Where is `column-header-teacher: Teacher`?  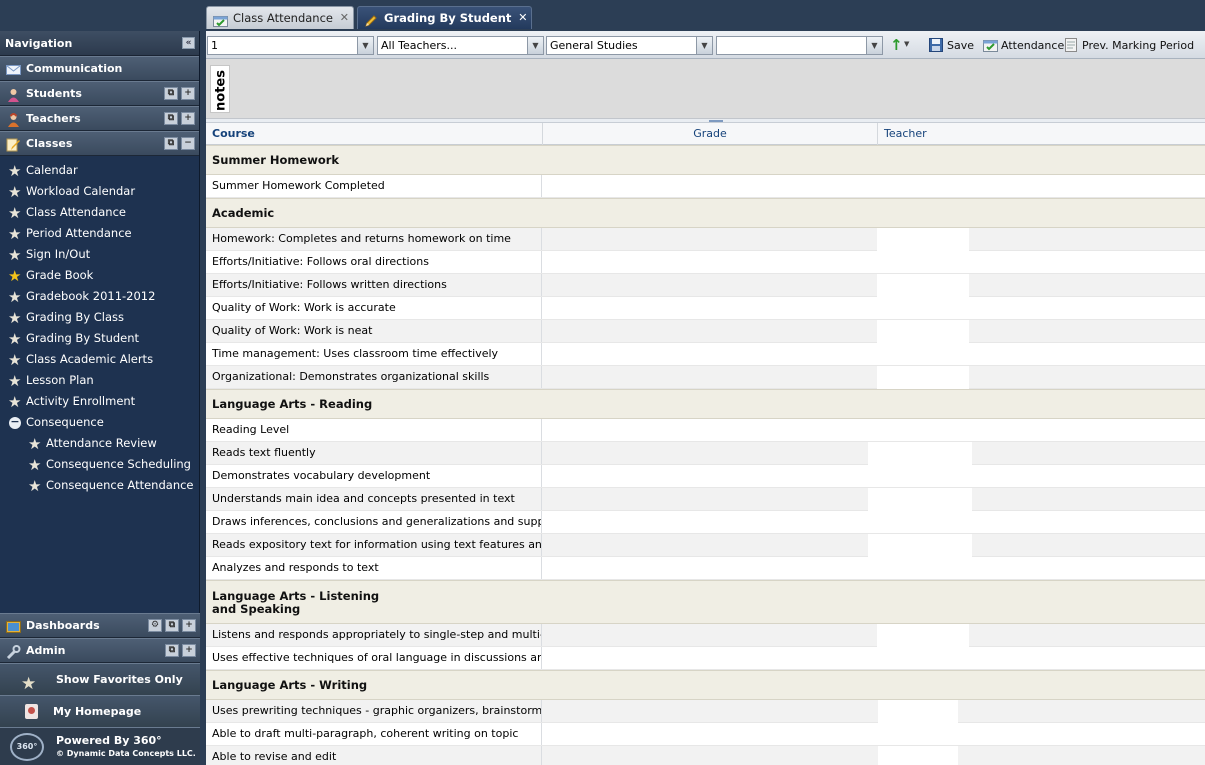 column-header-teacher: Teacher is located at coordinates (1041, 134).